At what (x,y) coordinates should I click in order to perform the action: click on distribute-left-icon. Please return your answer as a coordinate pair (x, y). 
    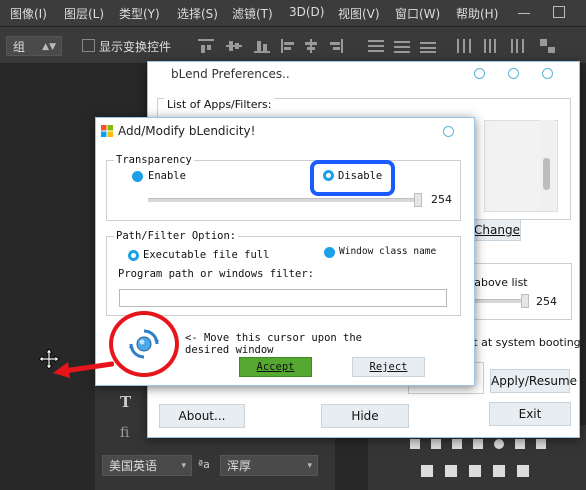
    Looking at the image, I should click on (464, 46).